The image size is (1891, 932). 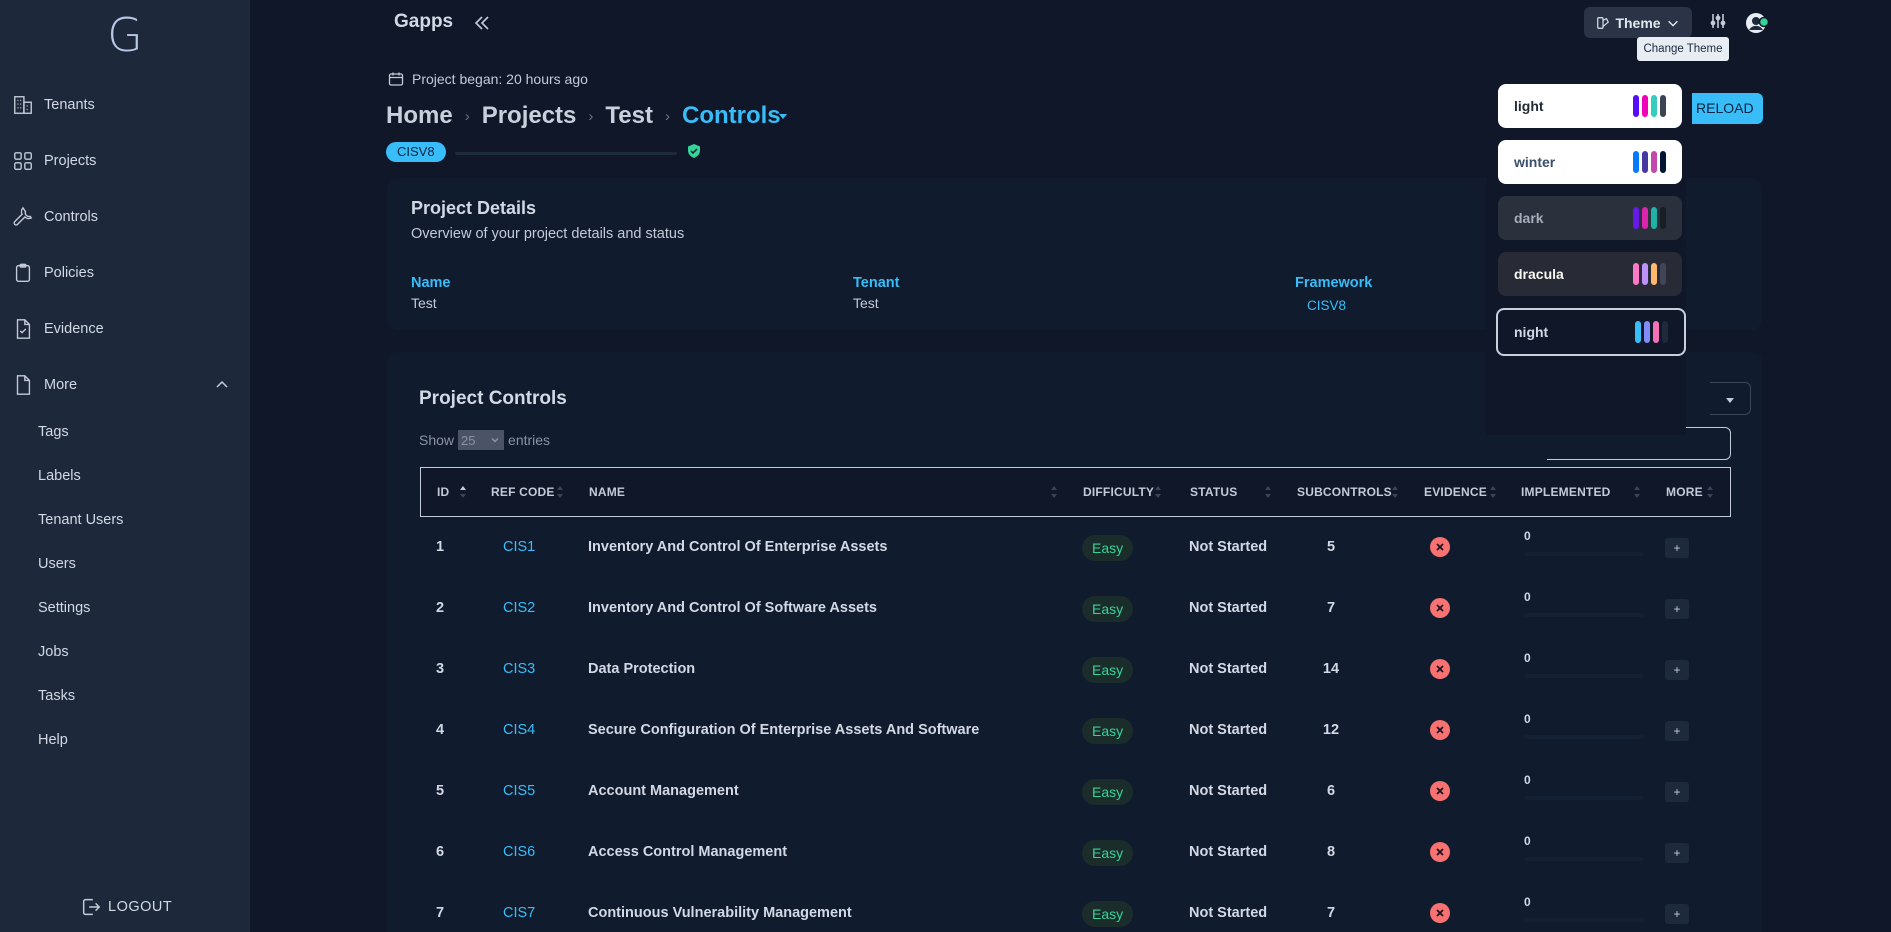 What do you see at coordinates (519, 669) in the screenshot?
I see `cell-ref-code: CIS3` at bounding box center [519, 669].